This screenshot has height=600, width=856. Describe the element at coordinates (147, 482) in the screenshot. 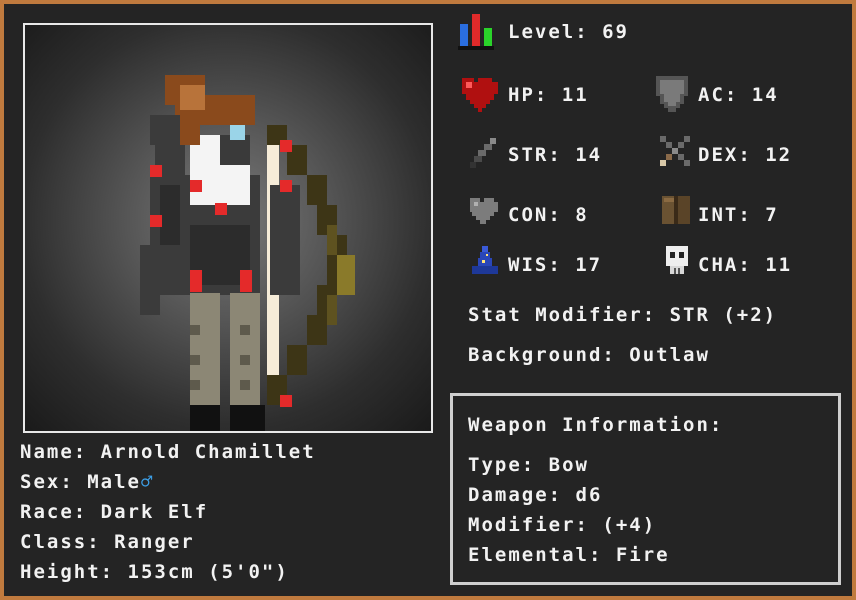

I see `male-symbol-icon: ♂` at that location.